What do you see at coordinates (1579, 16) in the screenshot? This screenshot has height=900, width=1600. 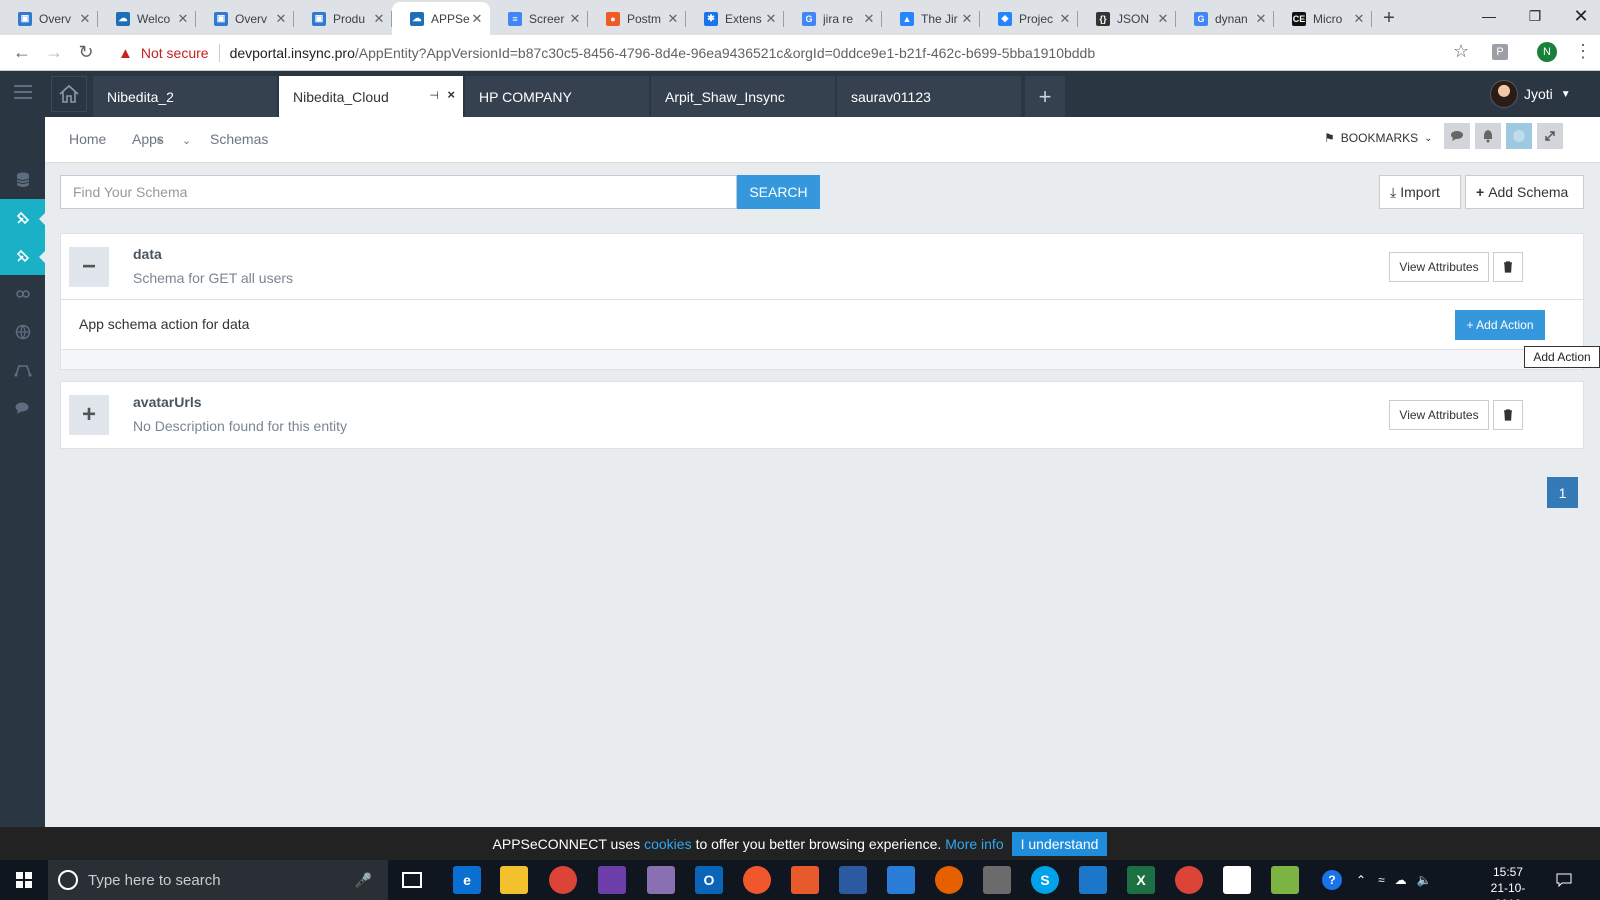 I see `close-window-button: ✕` at bounding box center [1579, 16].